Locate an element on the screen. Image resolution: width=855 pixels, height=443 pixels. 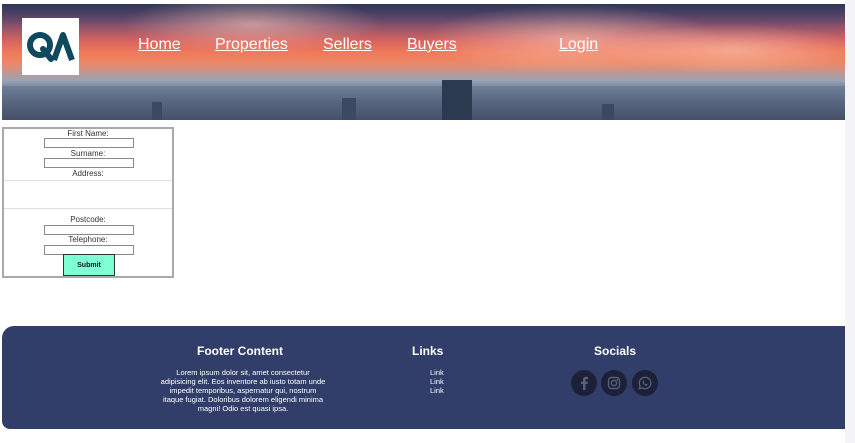
footer-content-title: Footer Content is located at coordinates (240, 351).